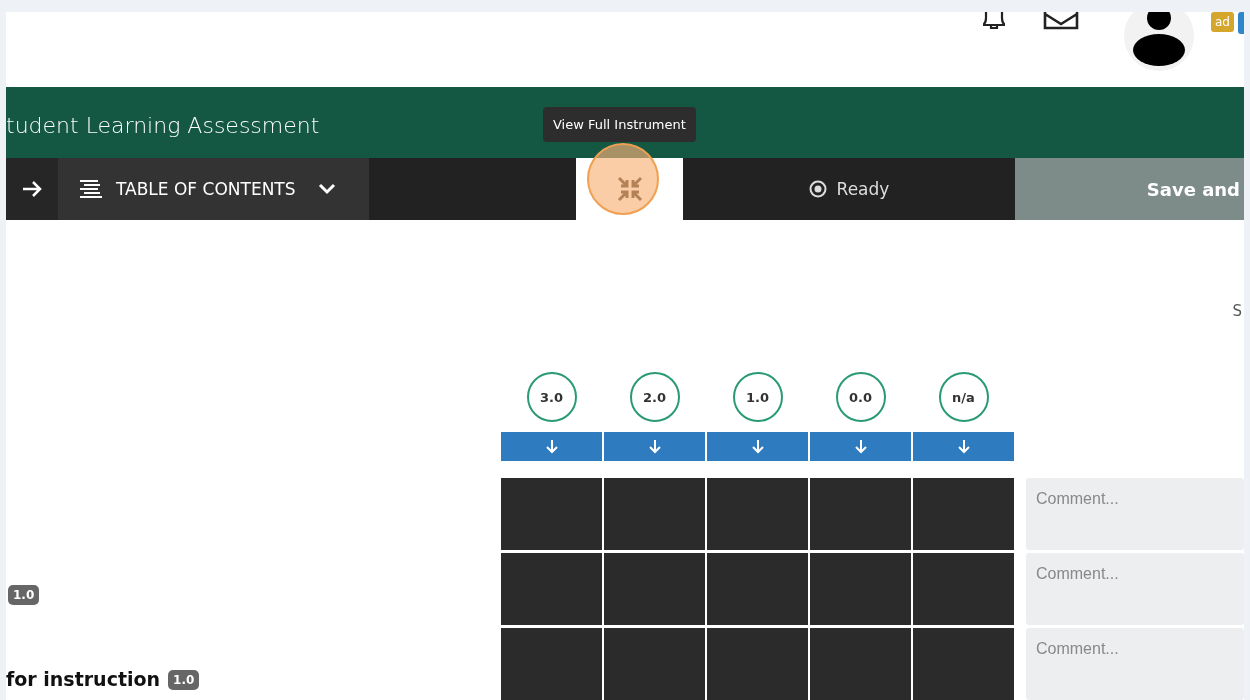 This screenshot has height=700, width=1250. Describe the element at coordinates (863, 189) in the screenshot. I see `status-text: Ready` at that location.